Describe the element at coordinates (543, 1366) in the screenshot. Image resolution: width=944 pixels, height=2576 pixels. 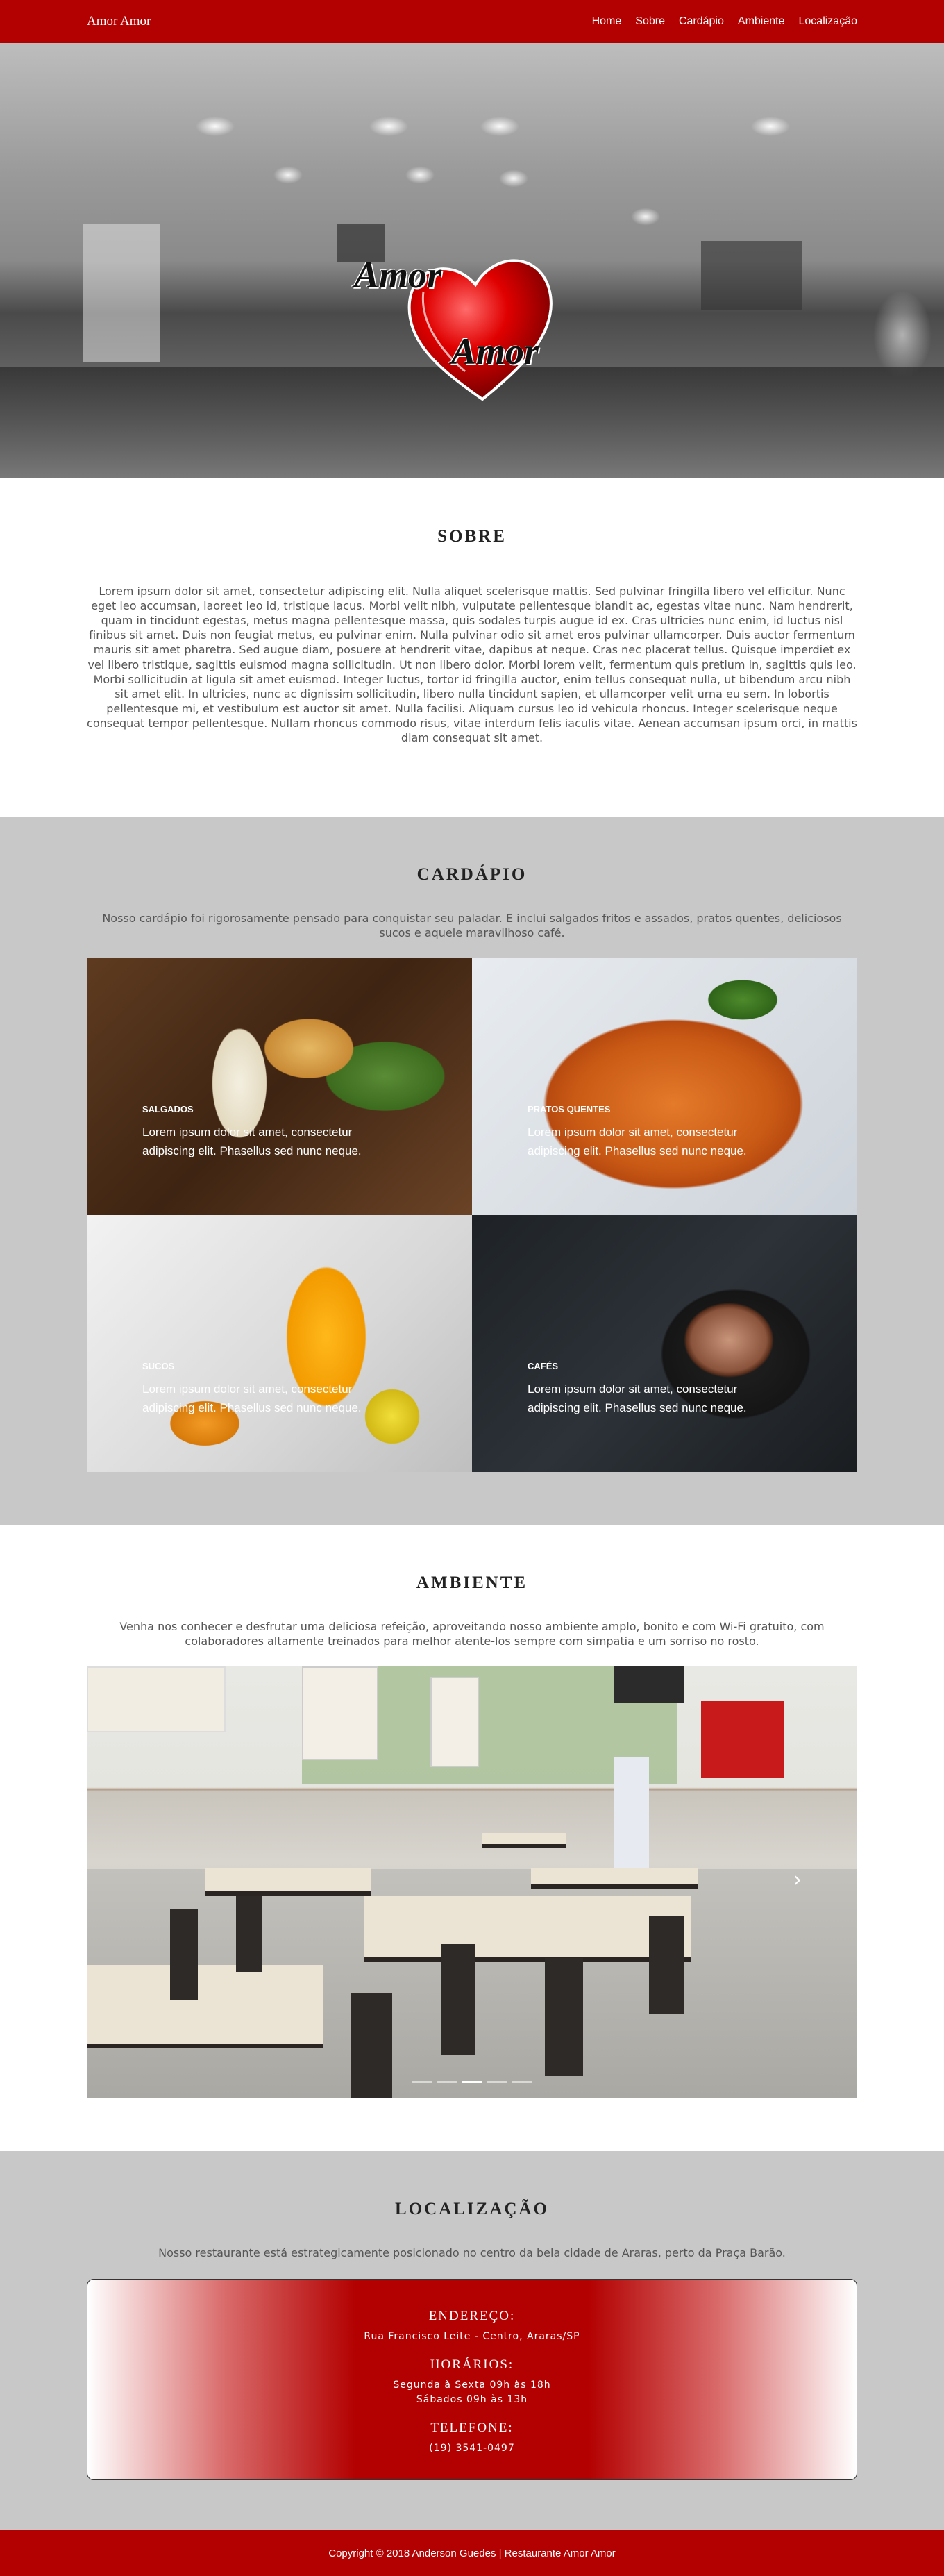
I see `menu-tile-label: CAFÉS` at that location.